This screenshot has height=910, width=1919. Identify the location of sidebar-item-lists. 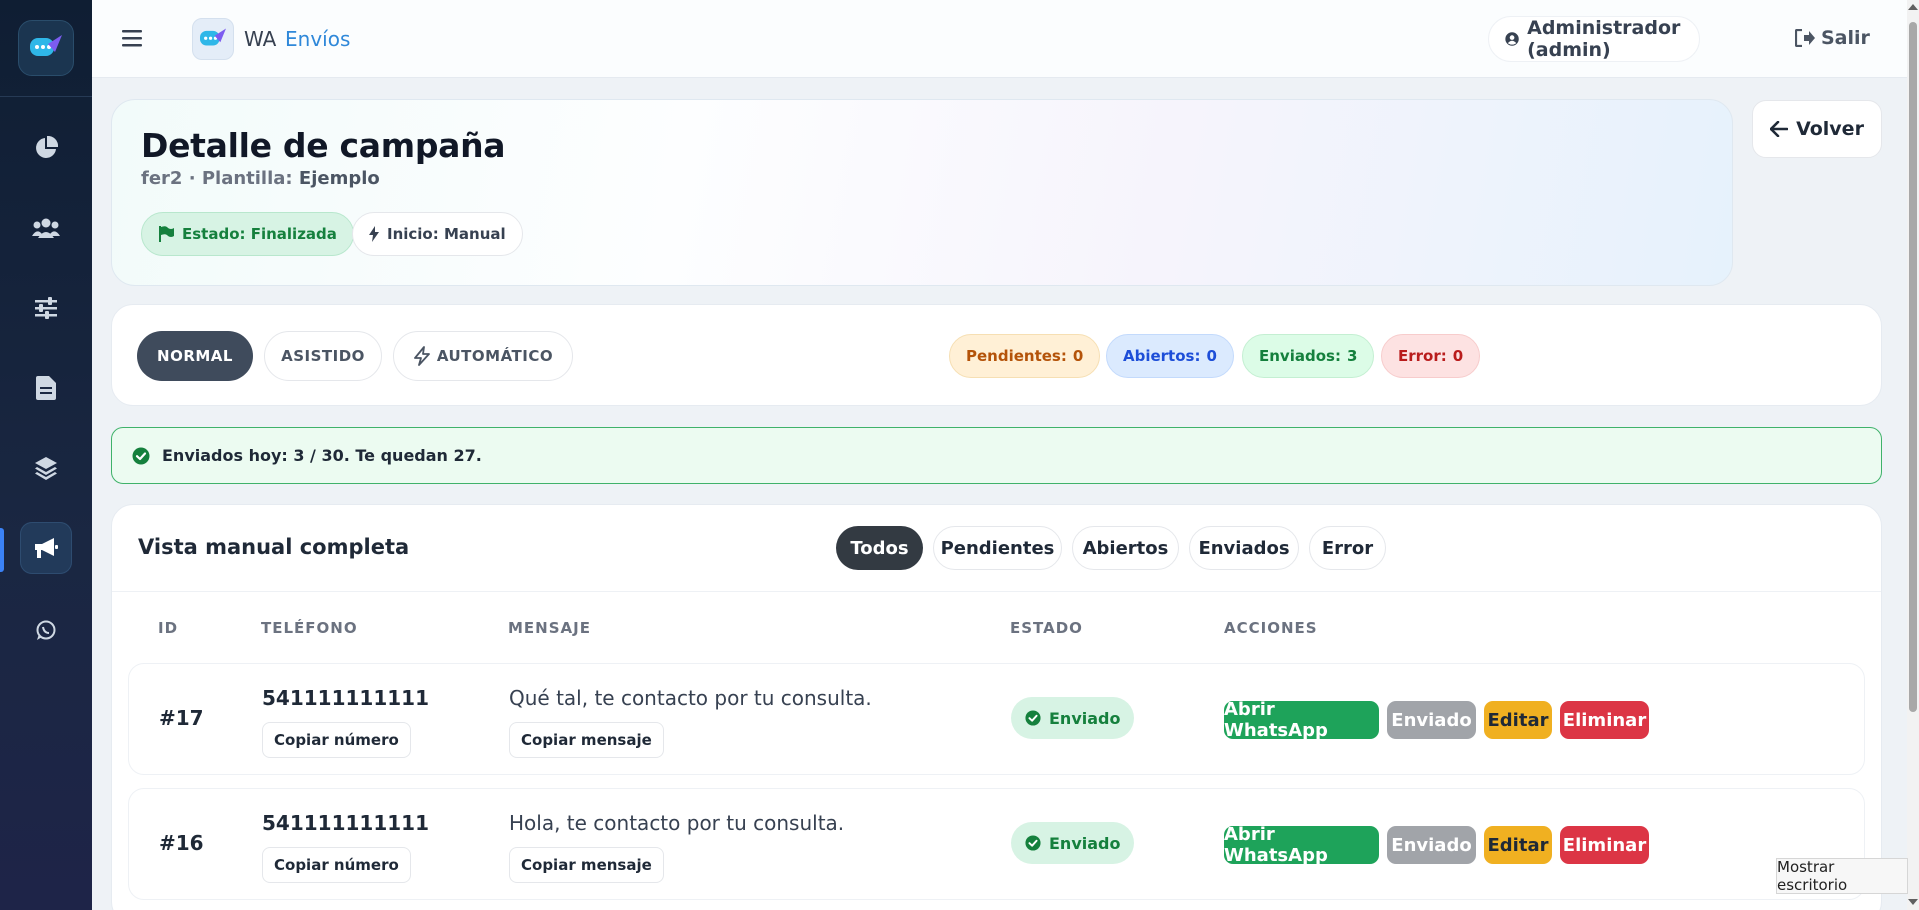
(46, 468).